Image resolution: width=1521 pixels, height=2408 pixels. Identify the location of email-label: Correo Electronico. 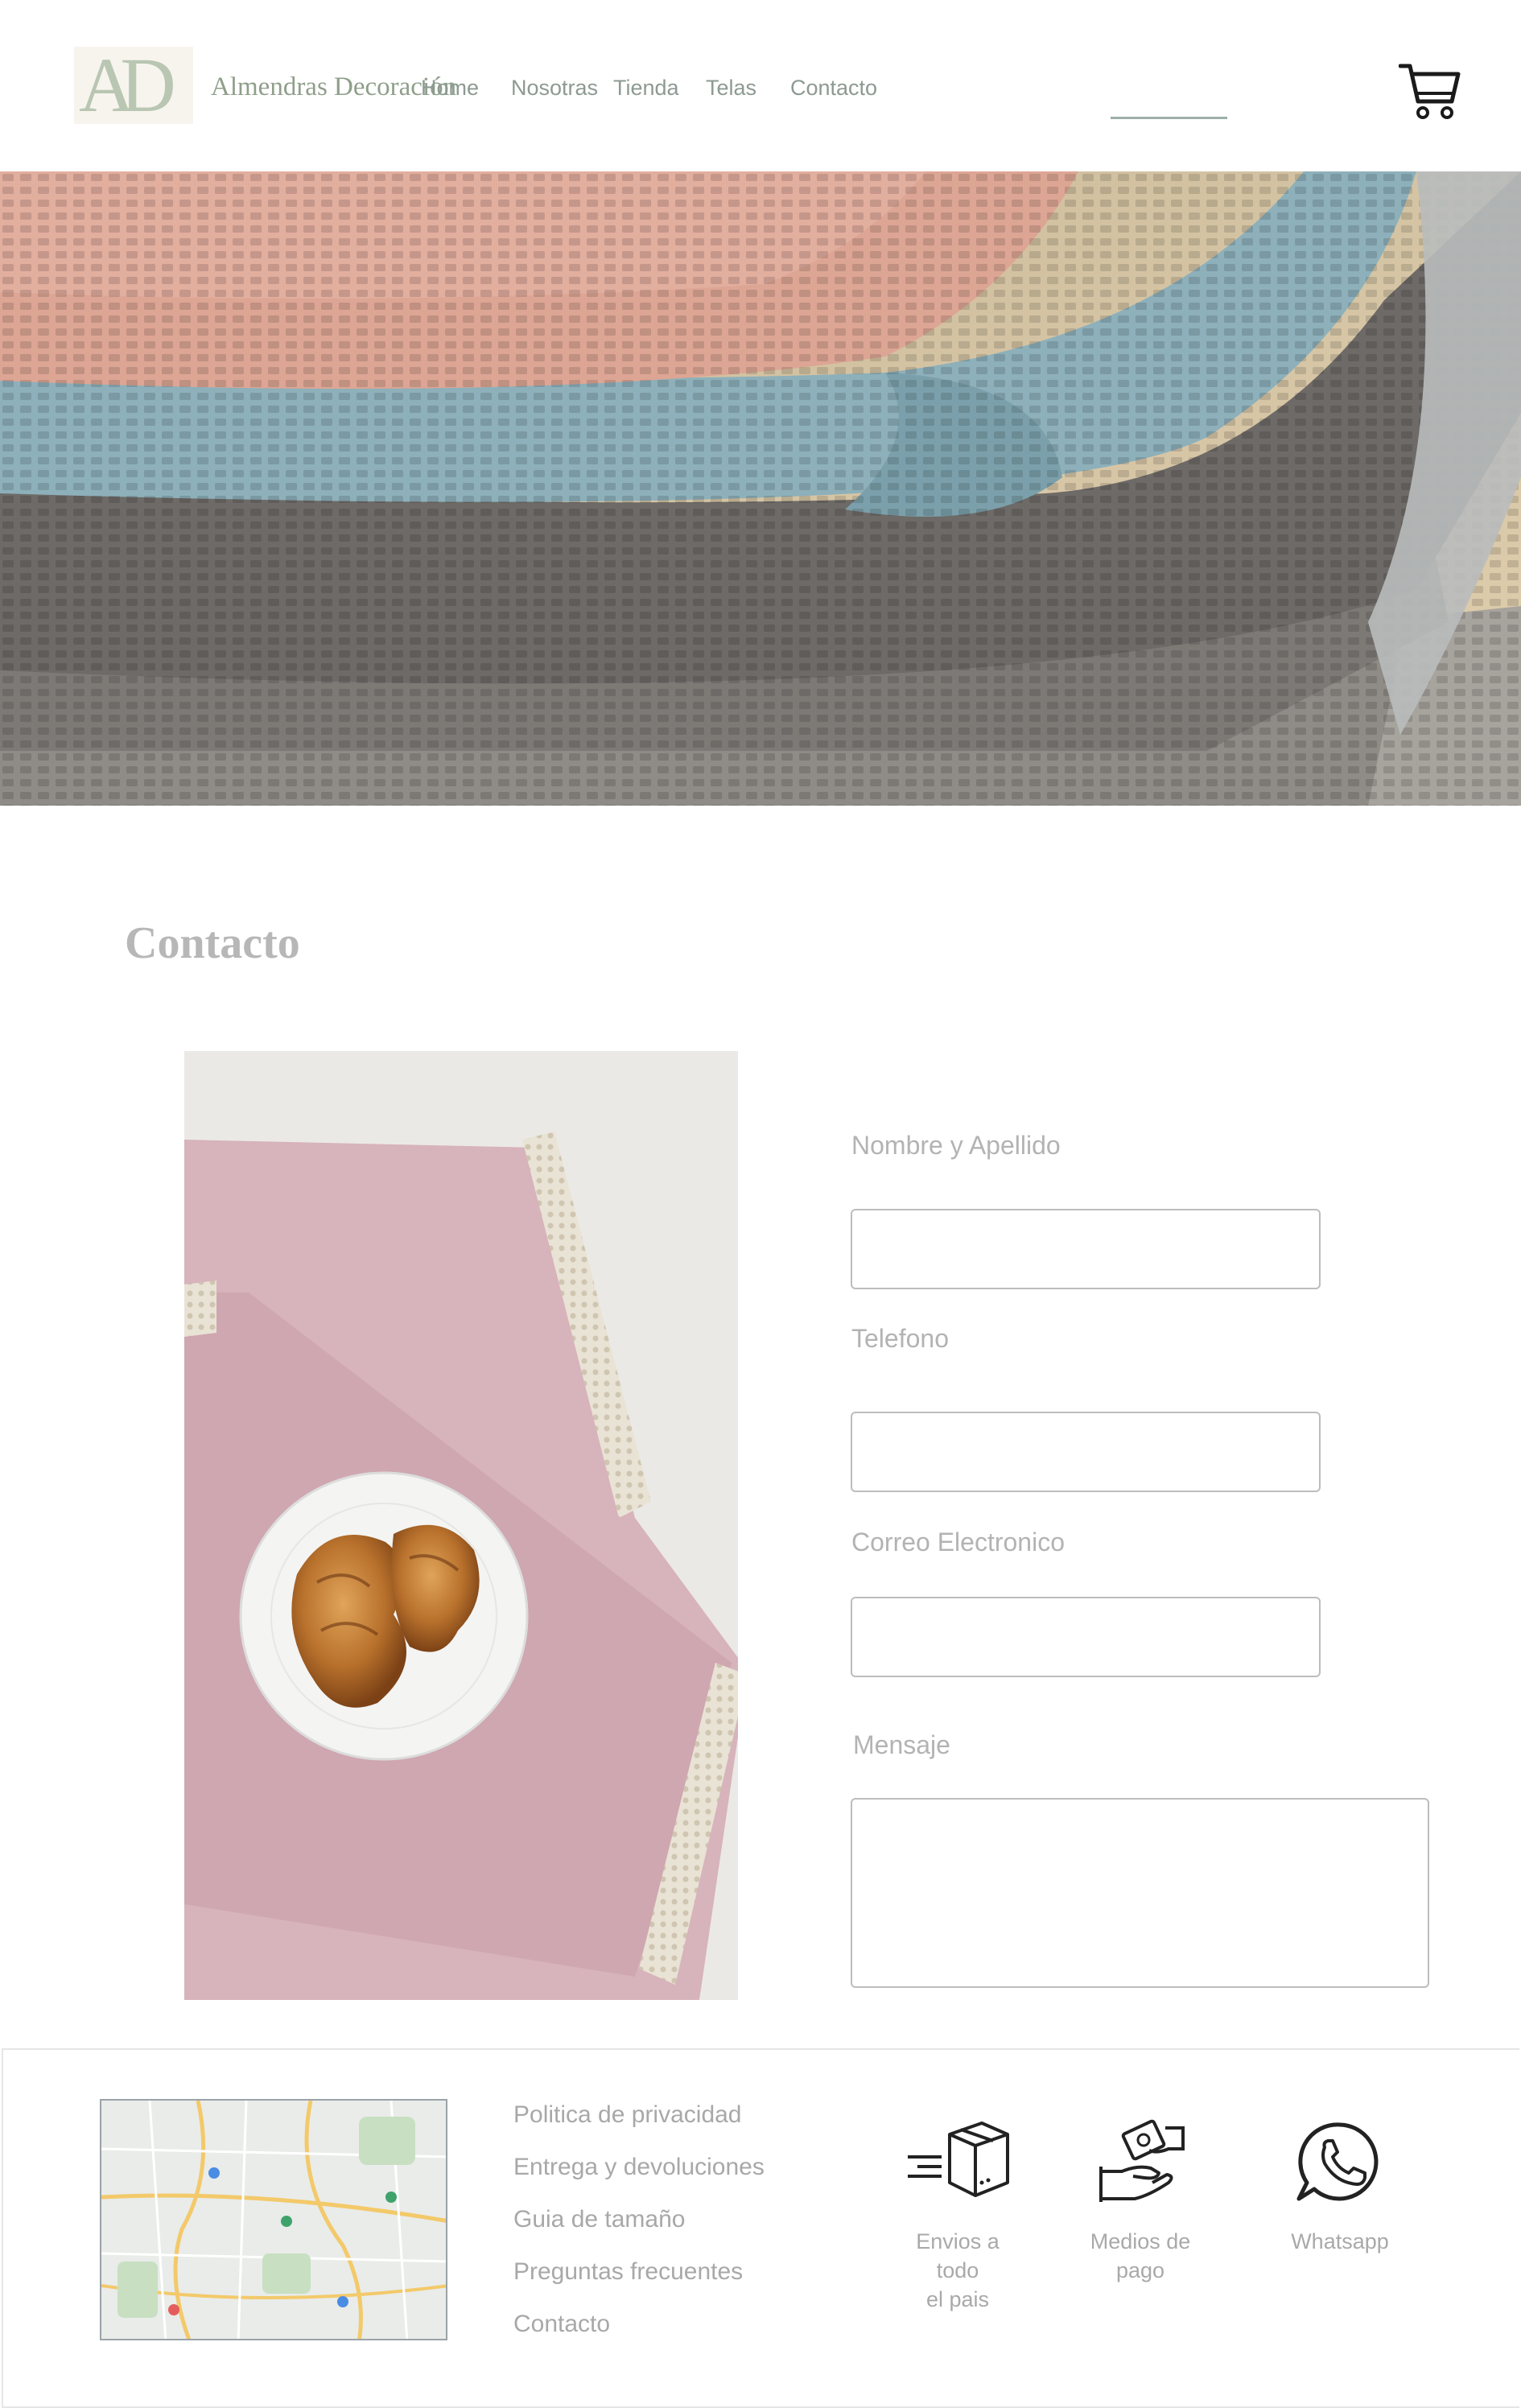
(958, 1542).